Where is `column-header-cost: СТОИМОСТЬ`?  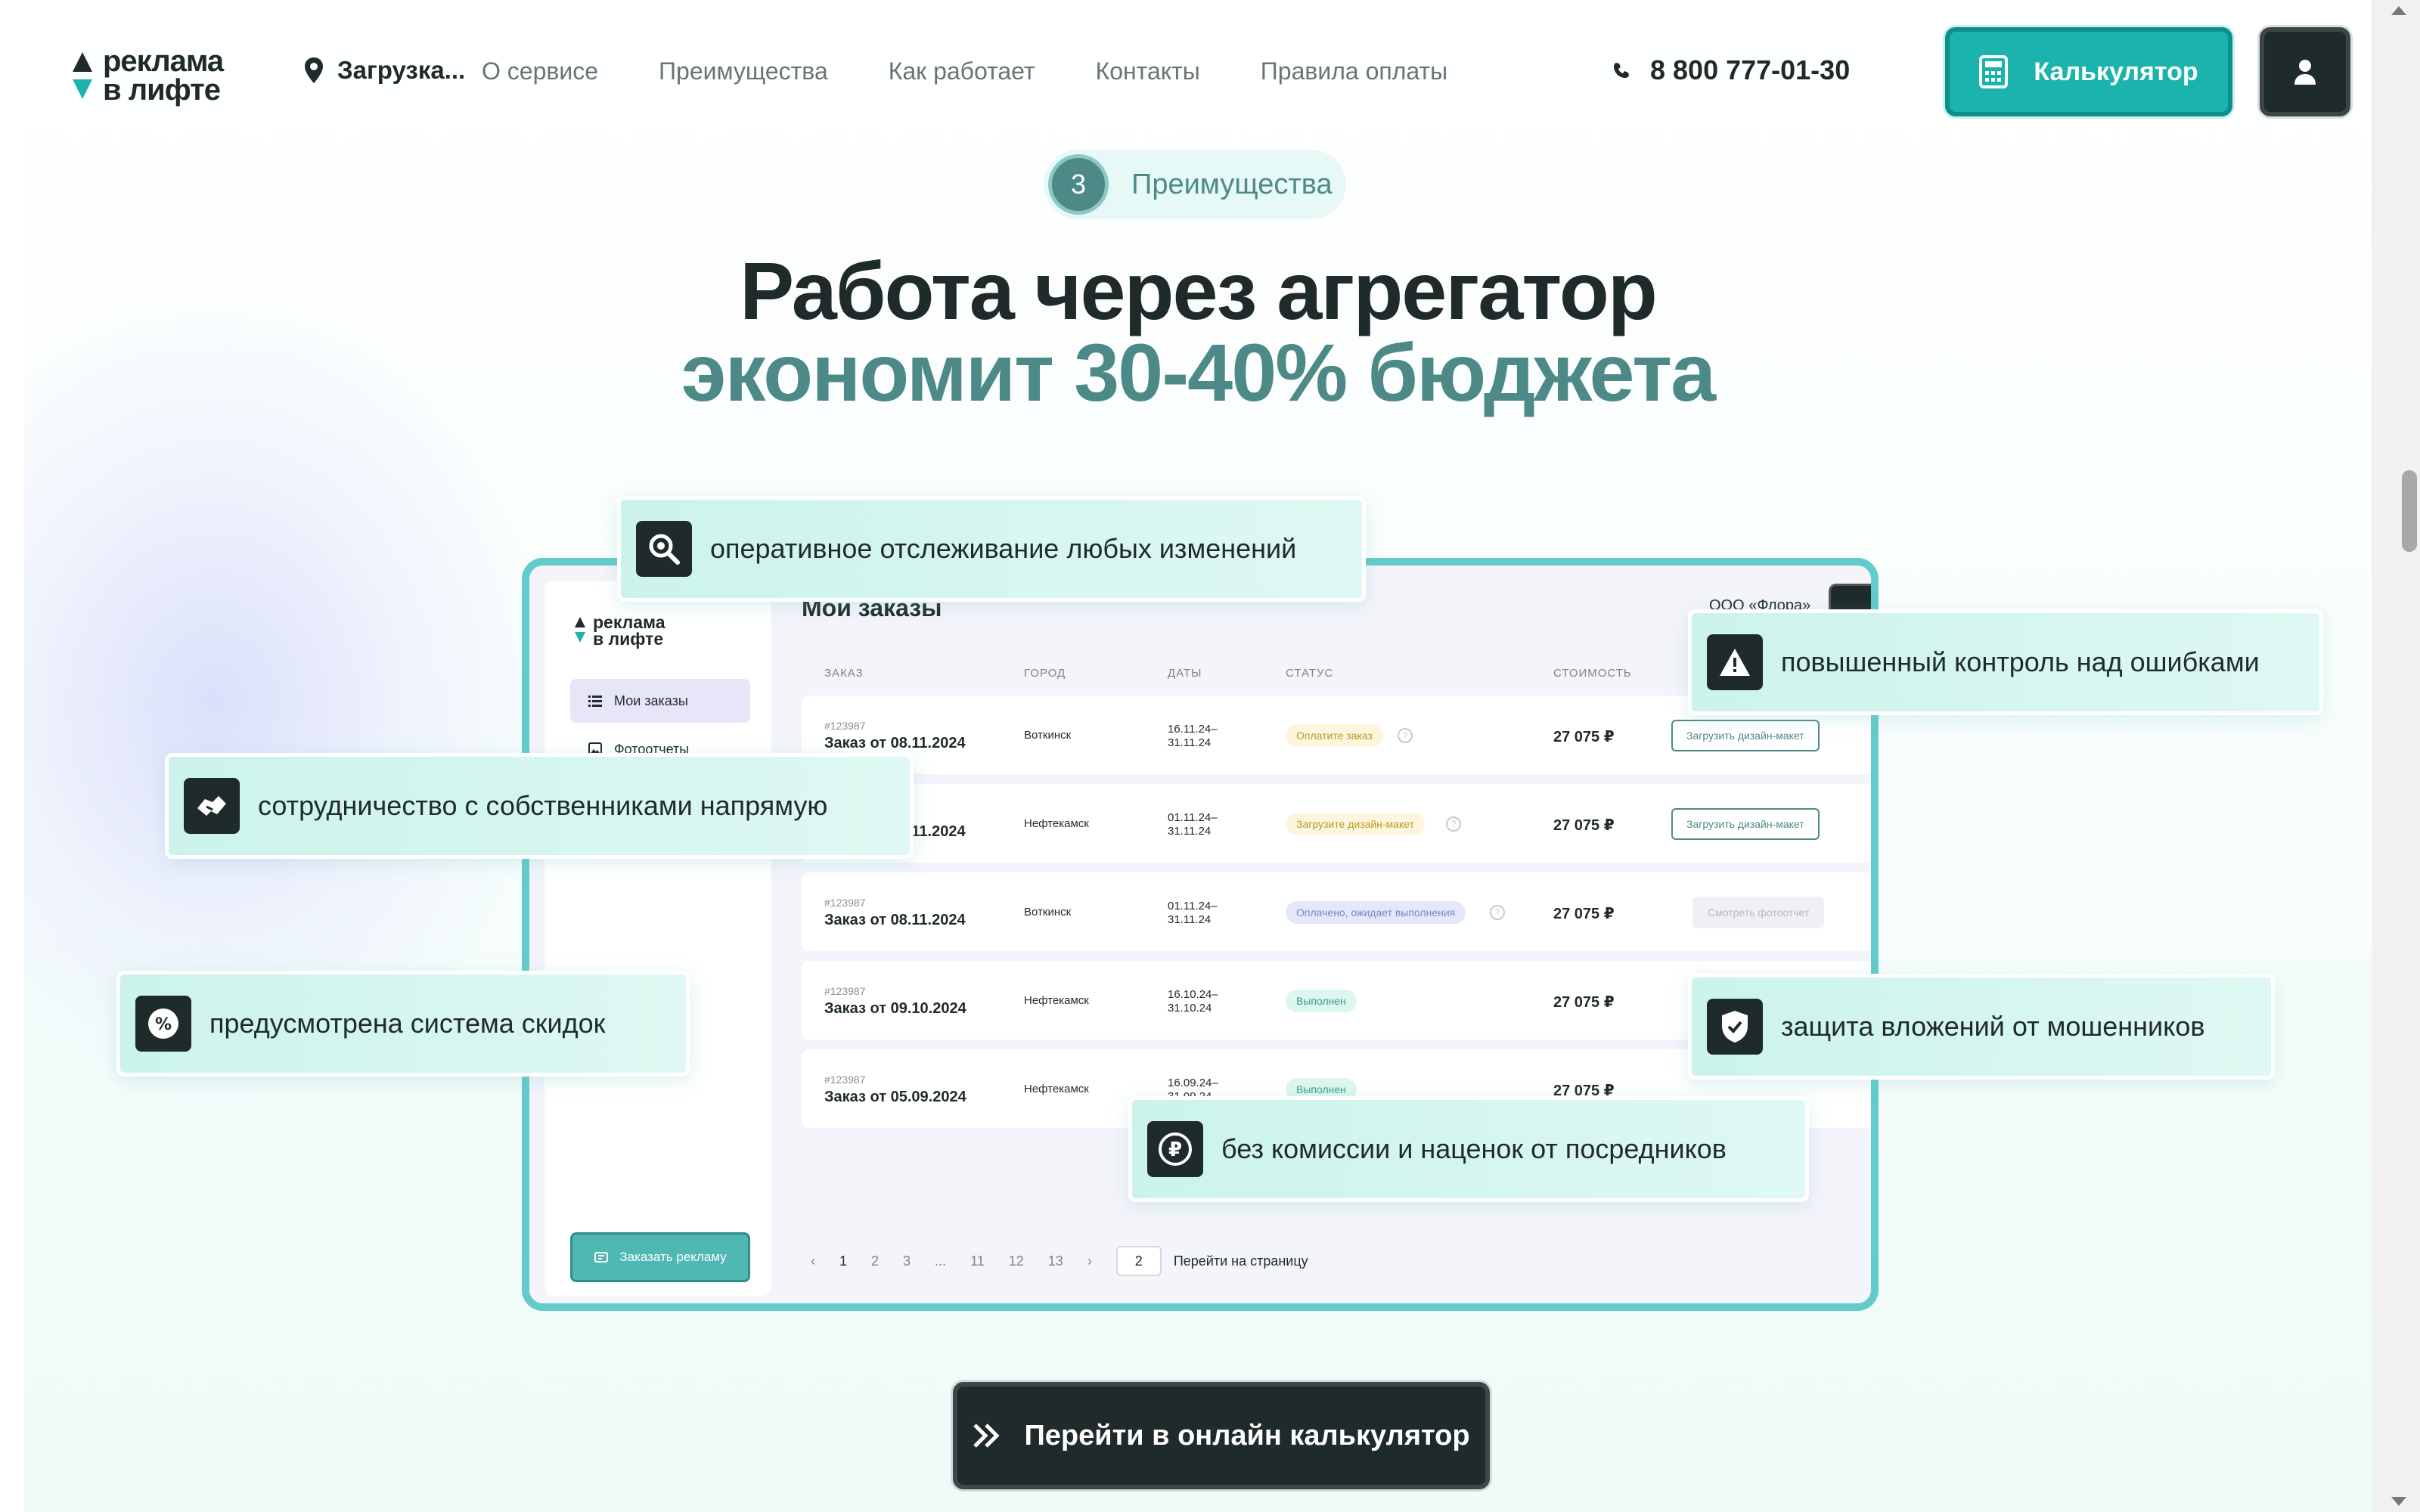
column-header-cost: СТОИМОСТЬ is located at coordinates (1592, 673).